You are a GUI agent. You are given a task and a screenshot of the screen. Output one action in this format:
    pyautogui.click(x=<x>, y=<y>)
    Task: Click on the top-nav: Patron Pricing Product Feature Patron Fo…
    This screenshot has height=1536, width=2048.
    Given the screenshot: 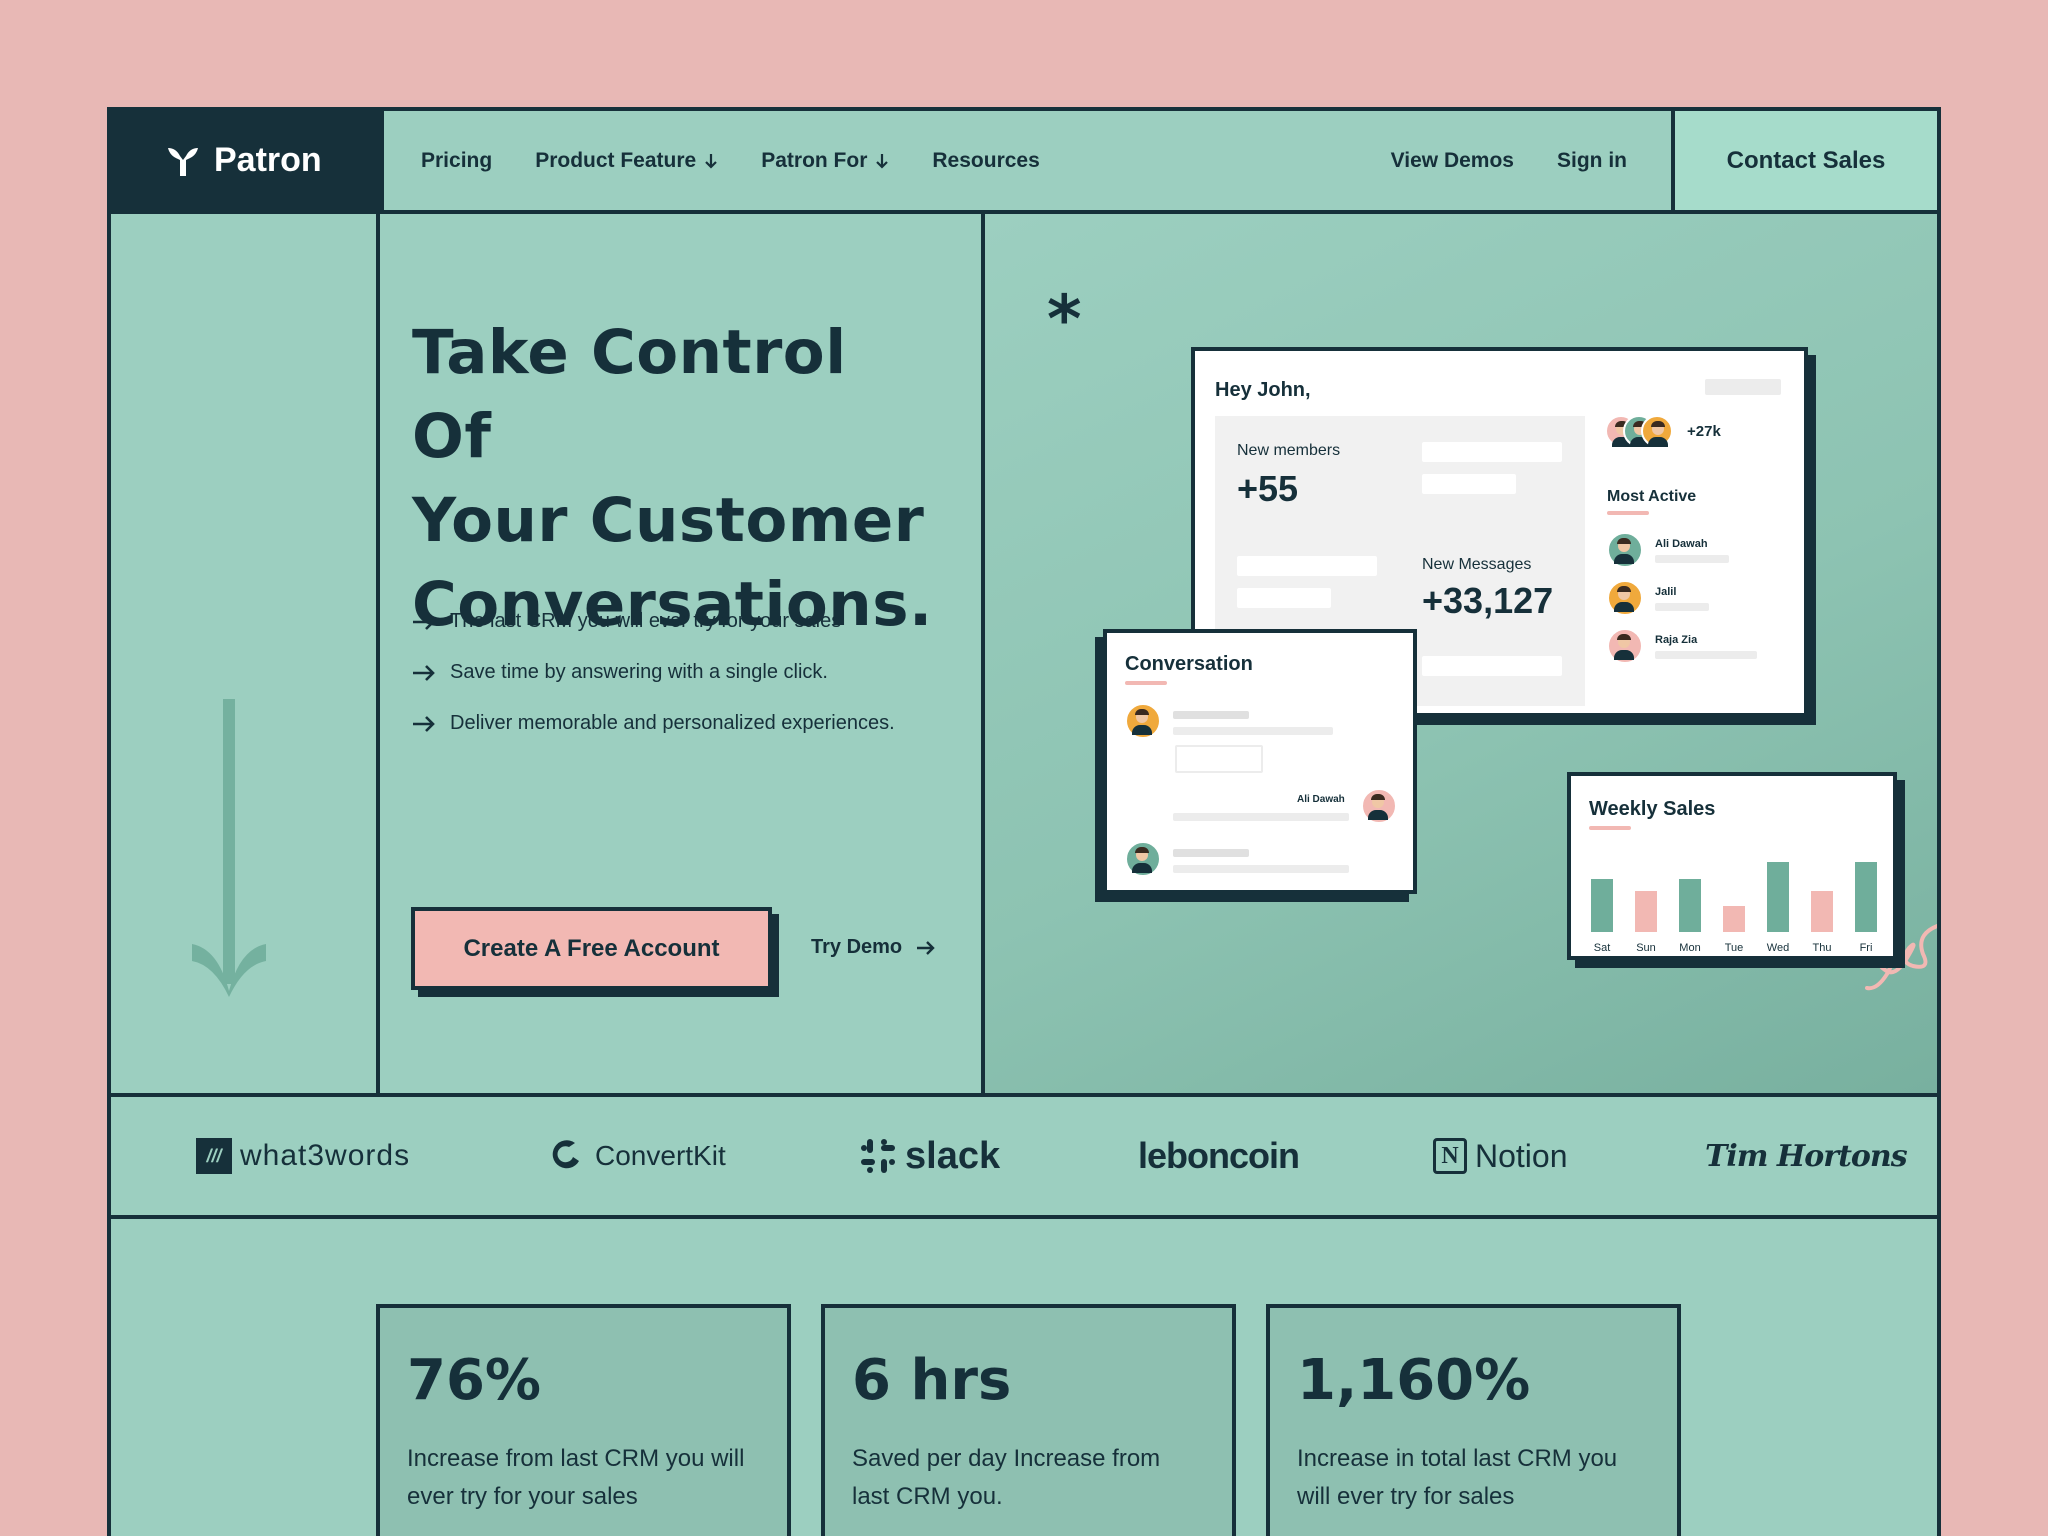 What is the action you would take?
    pyautogui.click(x=1024, y=162)
    